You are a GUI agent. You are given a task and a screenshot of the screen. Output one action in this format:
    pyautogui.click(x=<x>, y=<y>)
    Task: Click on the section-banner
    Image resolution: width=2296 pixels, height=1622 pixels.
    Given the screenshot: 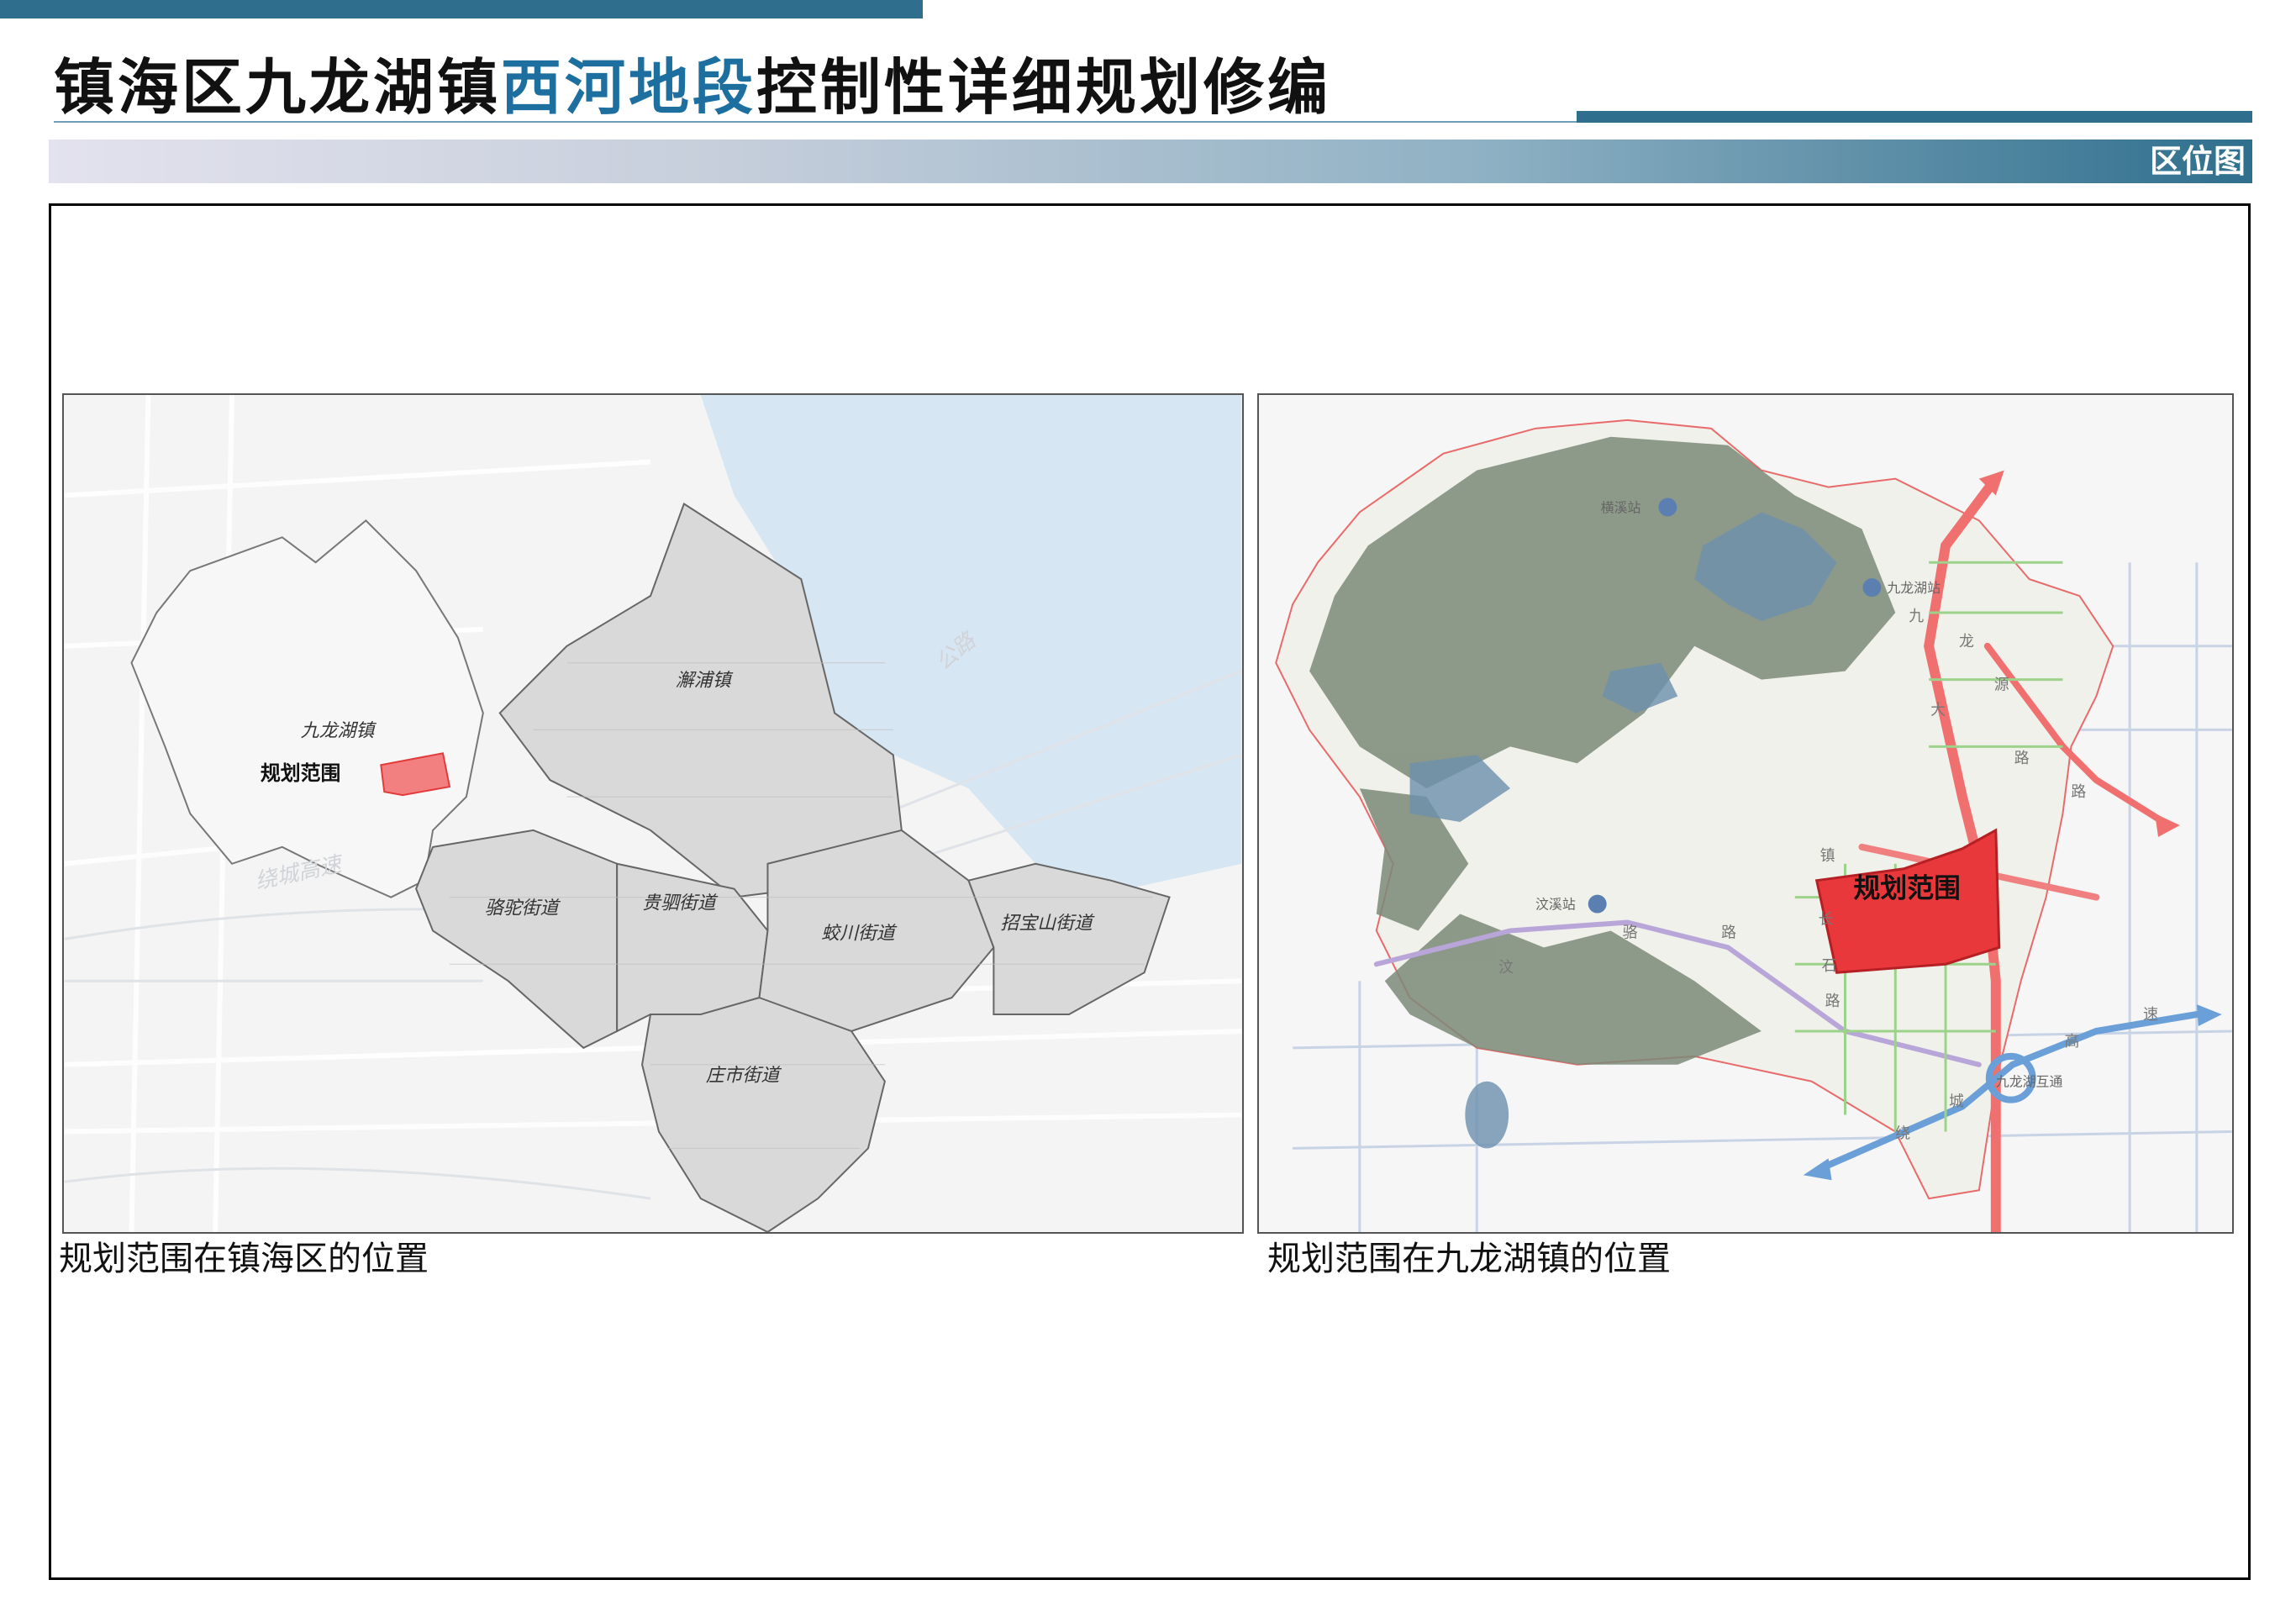 What is the action you would take?
    pyautogui.click(x=1151, y=161)
    